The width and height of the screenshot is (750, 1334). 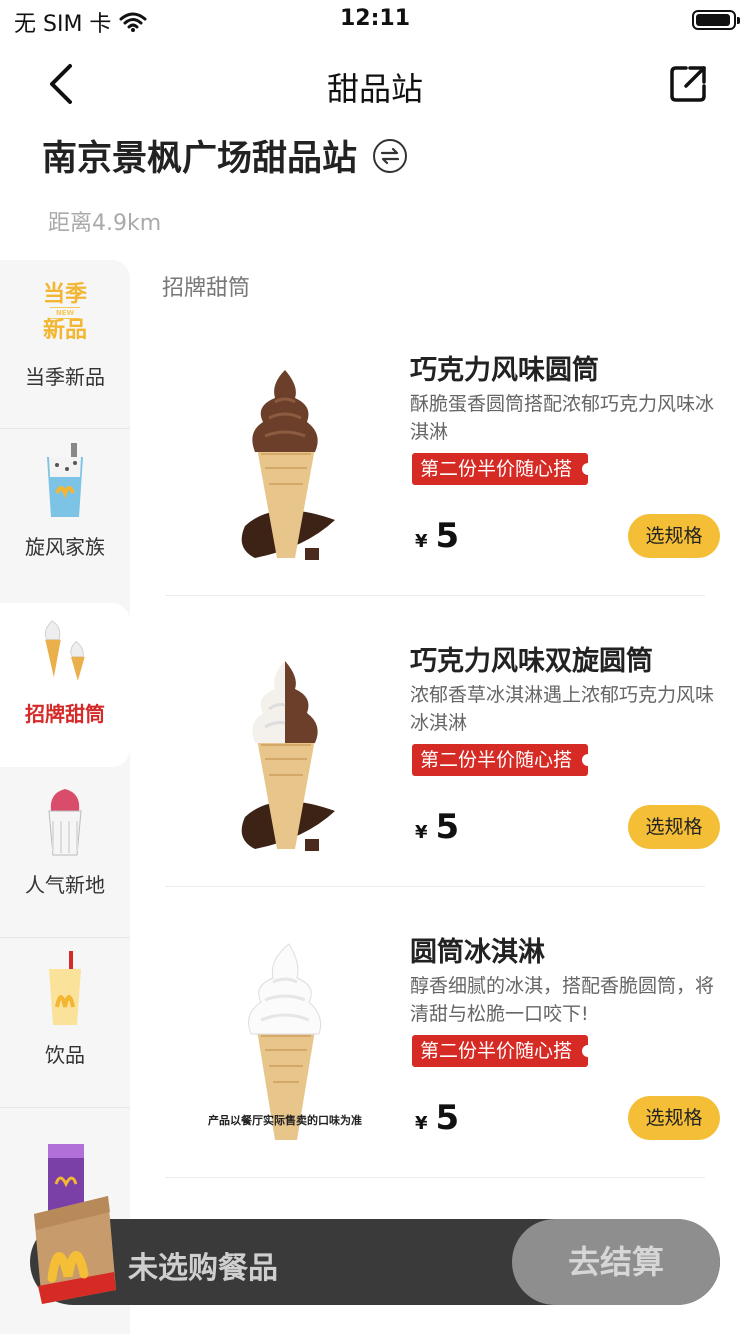 What do you see at coordinates (65, 480) in the screenshot?
I see `mcflurry-cup-icon` at bounding box center [65, 480].